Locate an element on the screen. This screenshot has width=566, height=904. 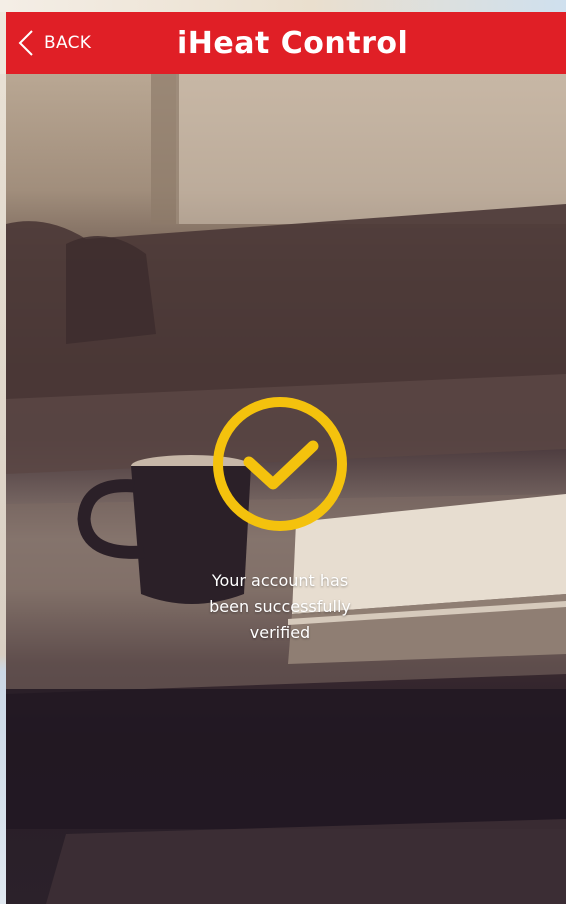
message-line: verified is located at coordinates (280, 632).